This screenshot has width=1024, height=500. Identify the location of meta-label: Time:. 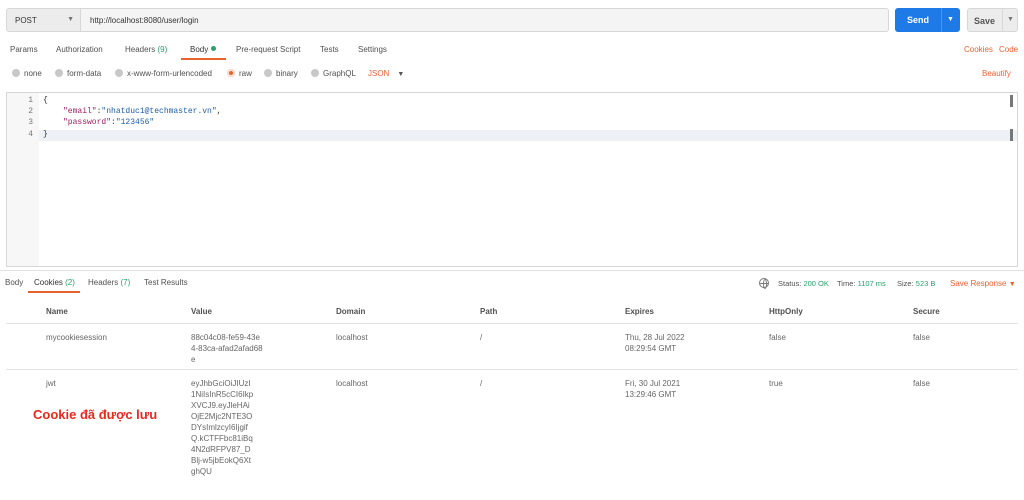
(846, 283).